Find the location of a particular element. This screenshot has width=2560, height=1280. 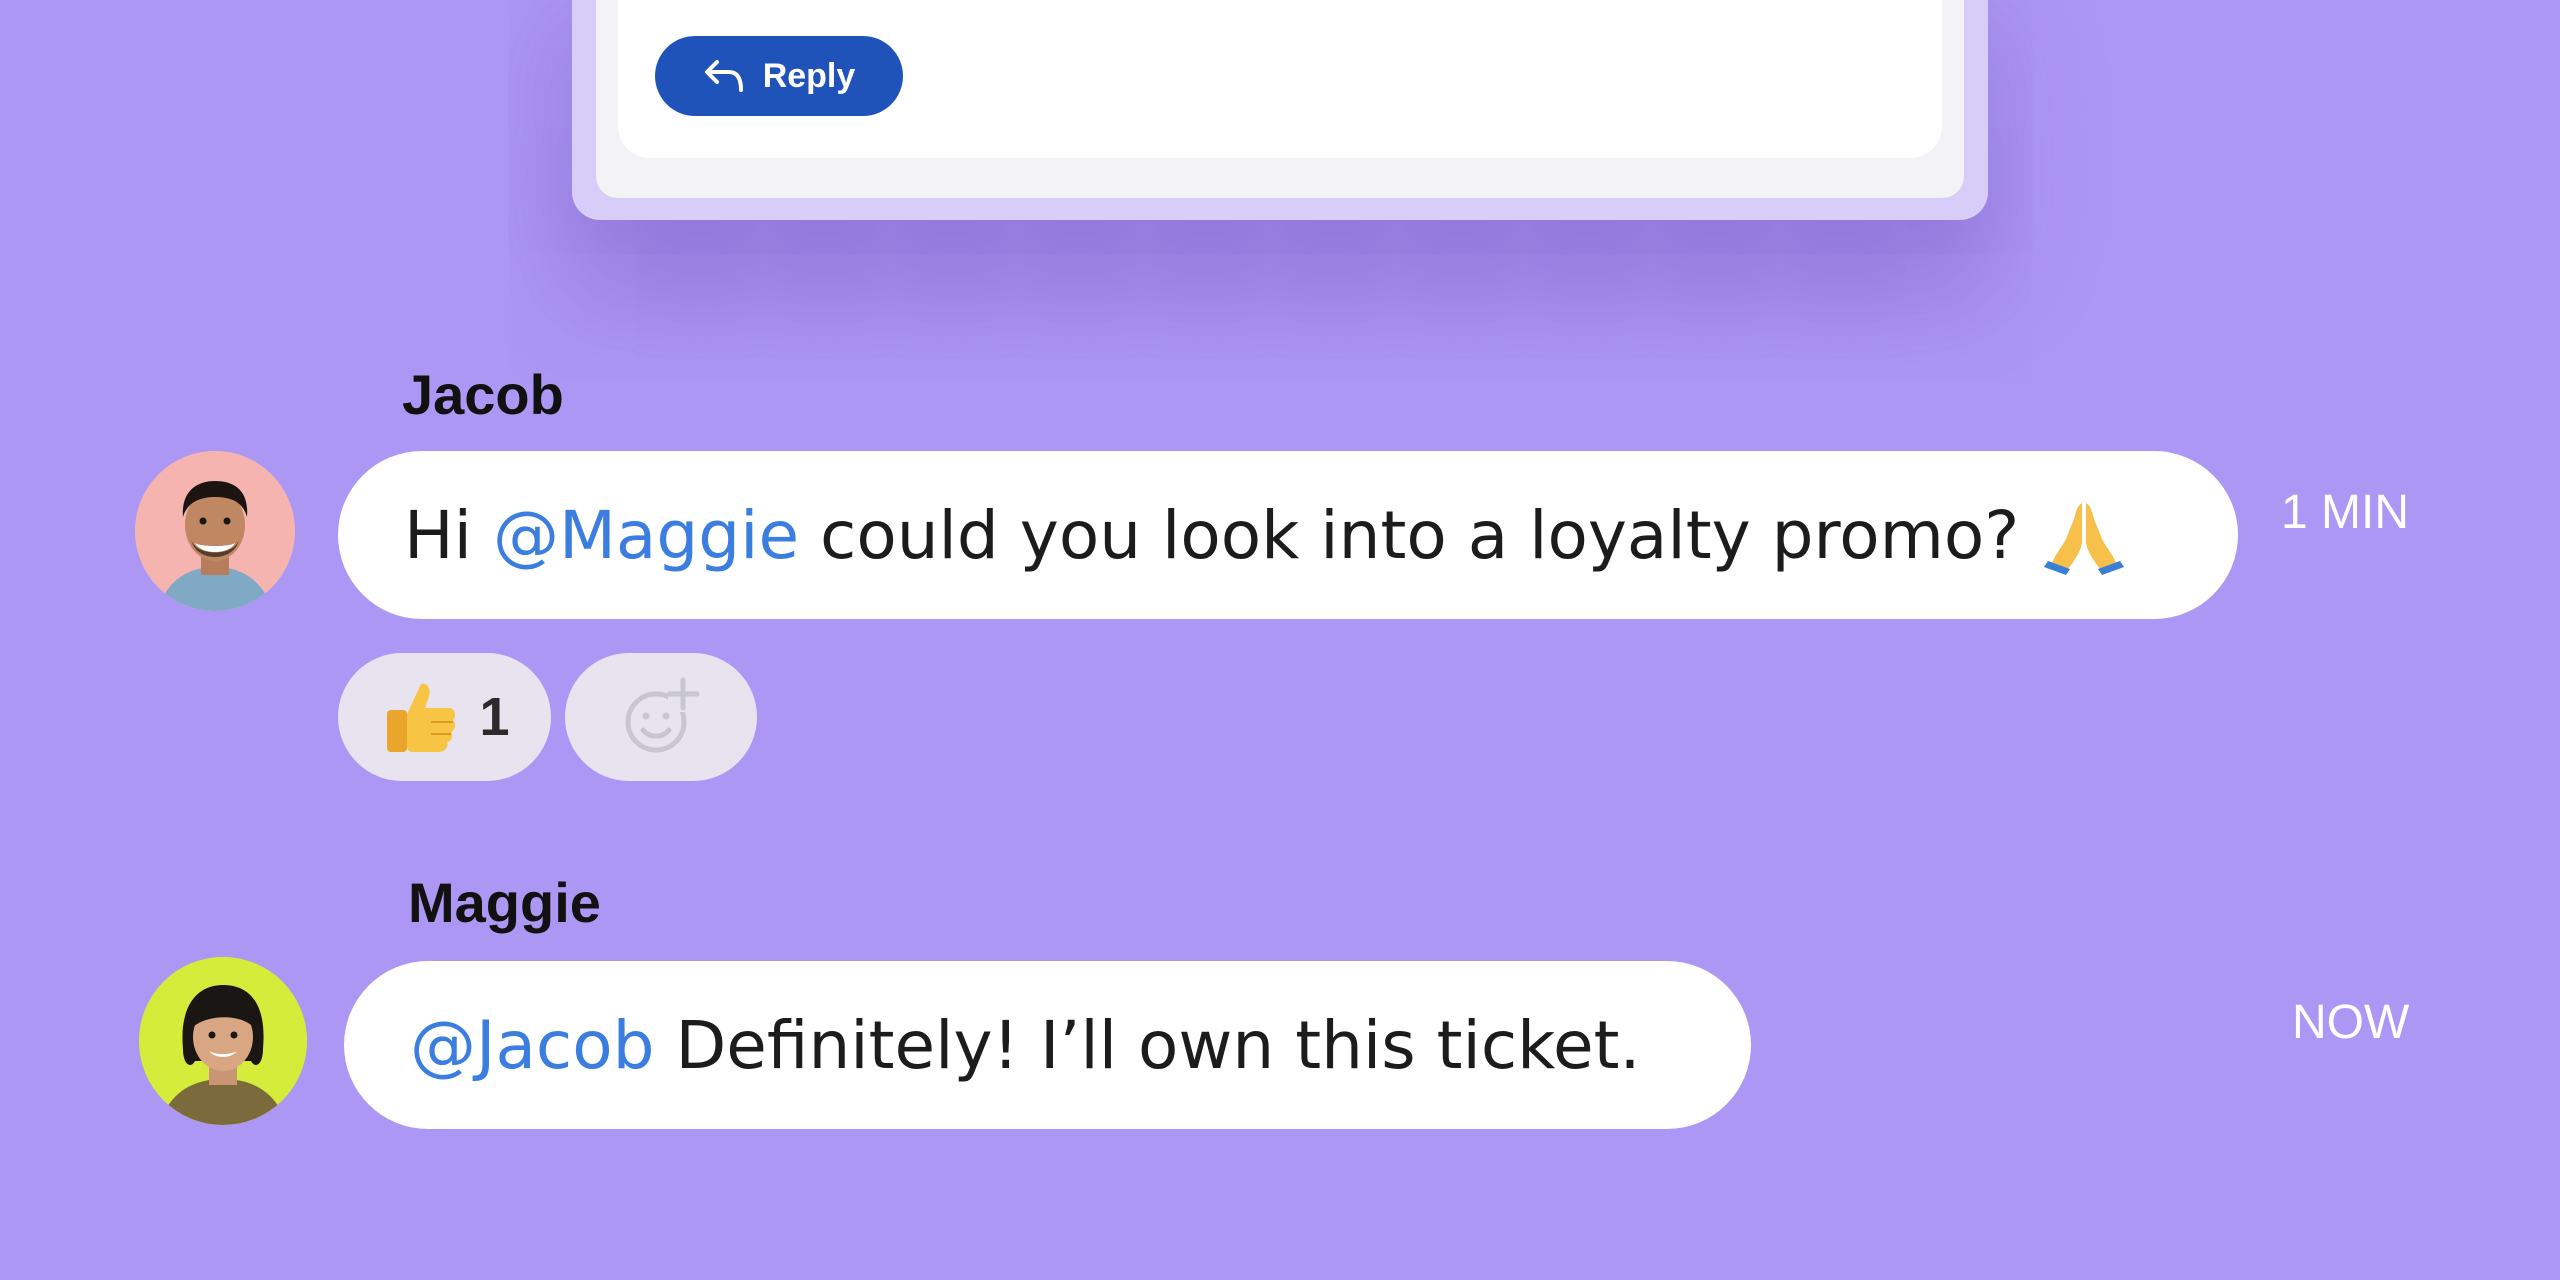

avatar-jacob is located at coordinates (215, 531).